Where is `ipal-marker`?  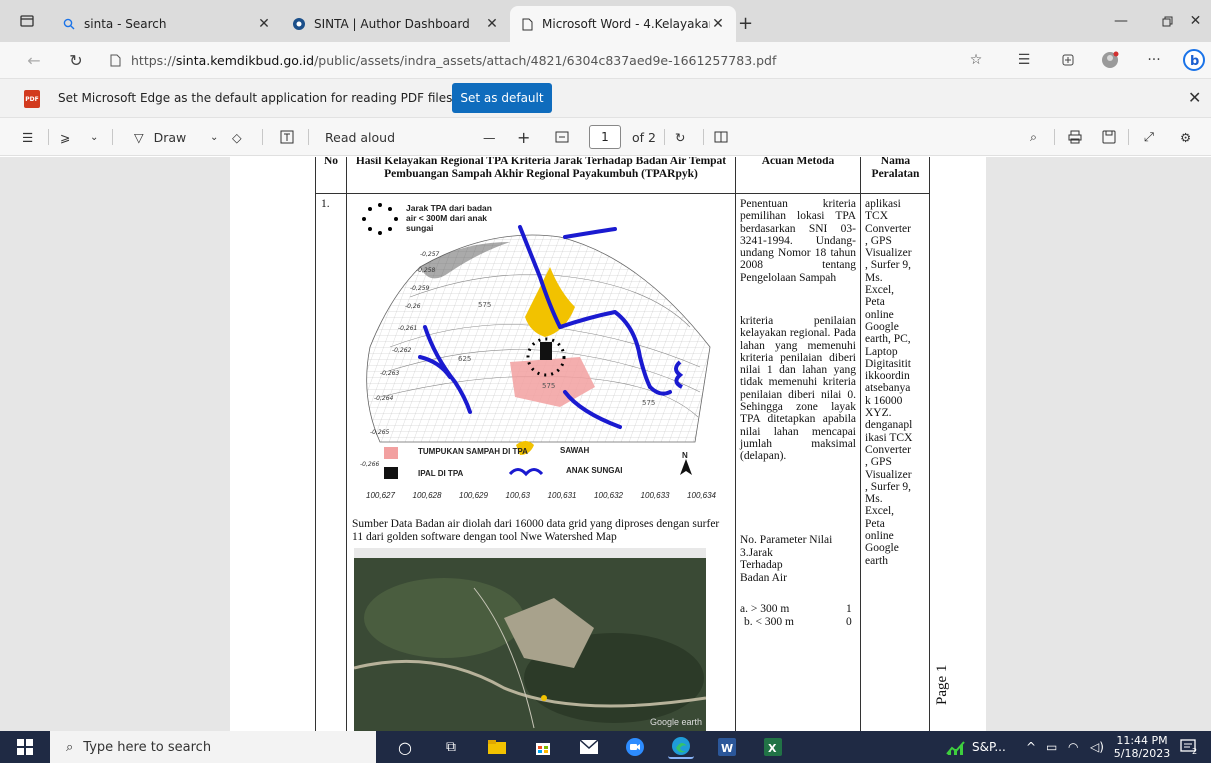
ipal-marker is located at coordinates (546, 351).